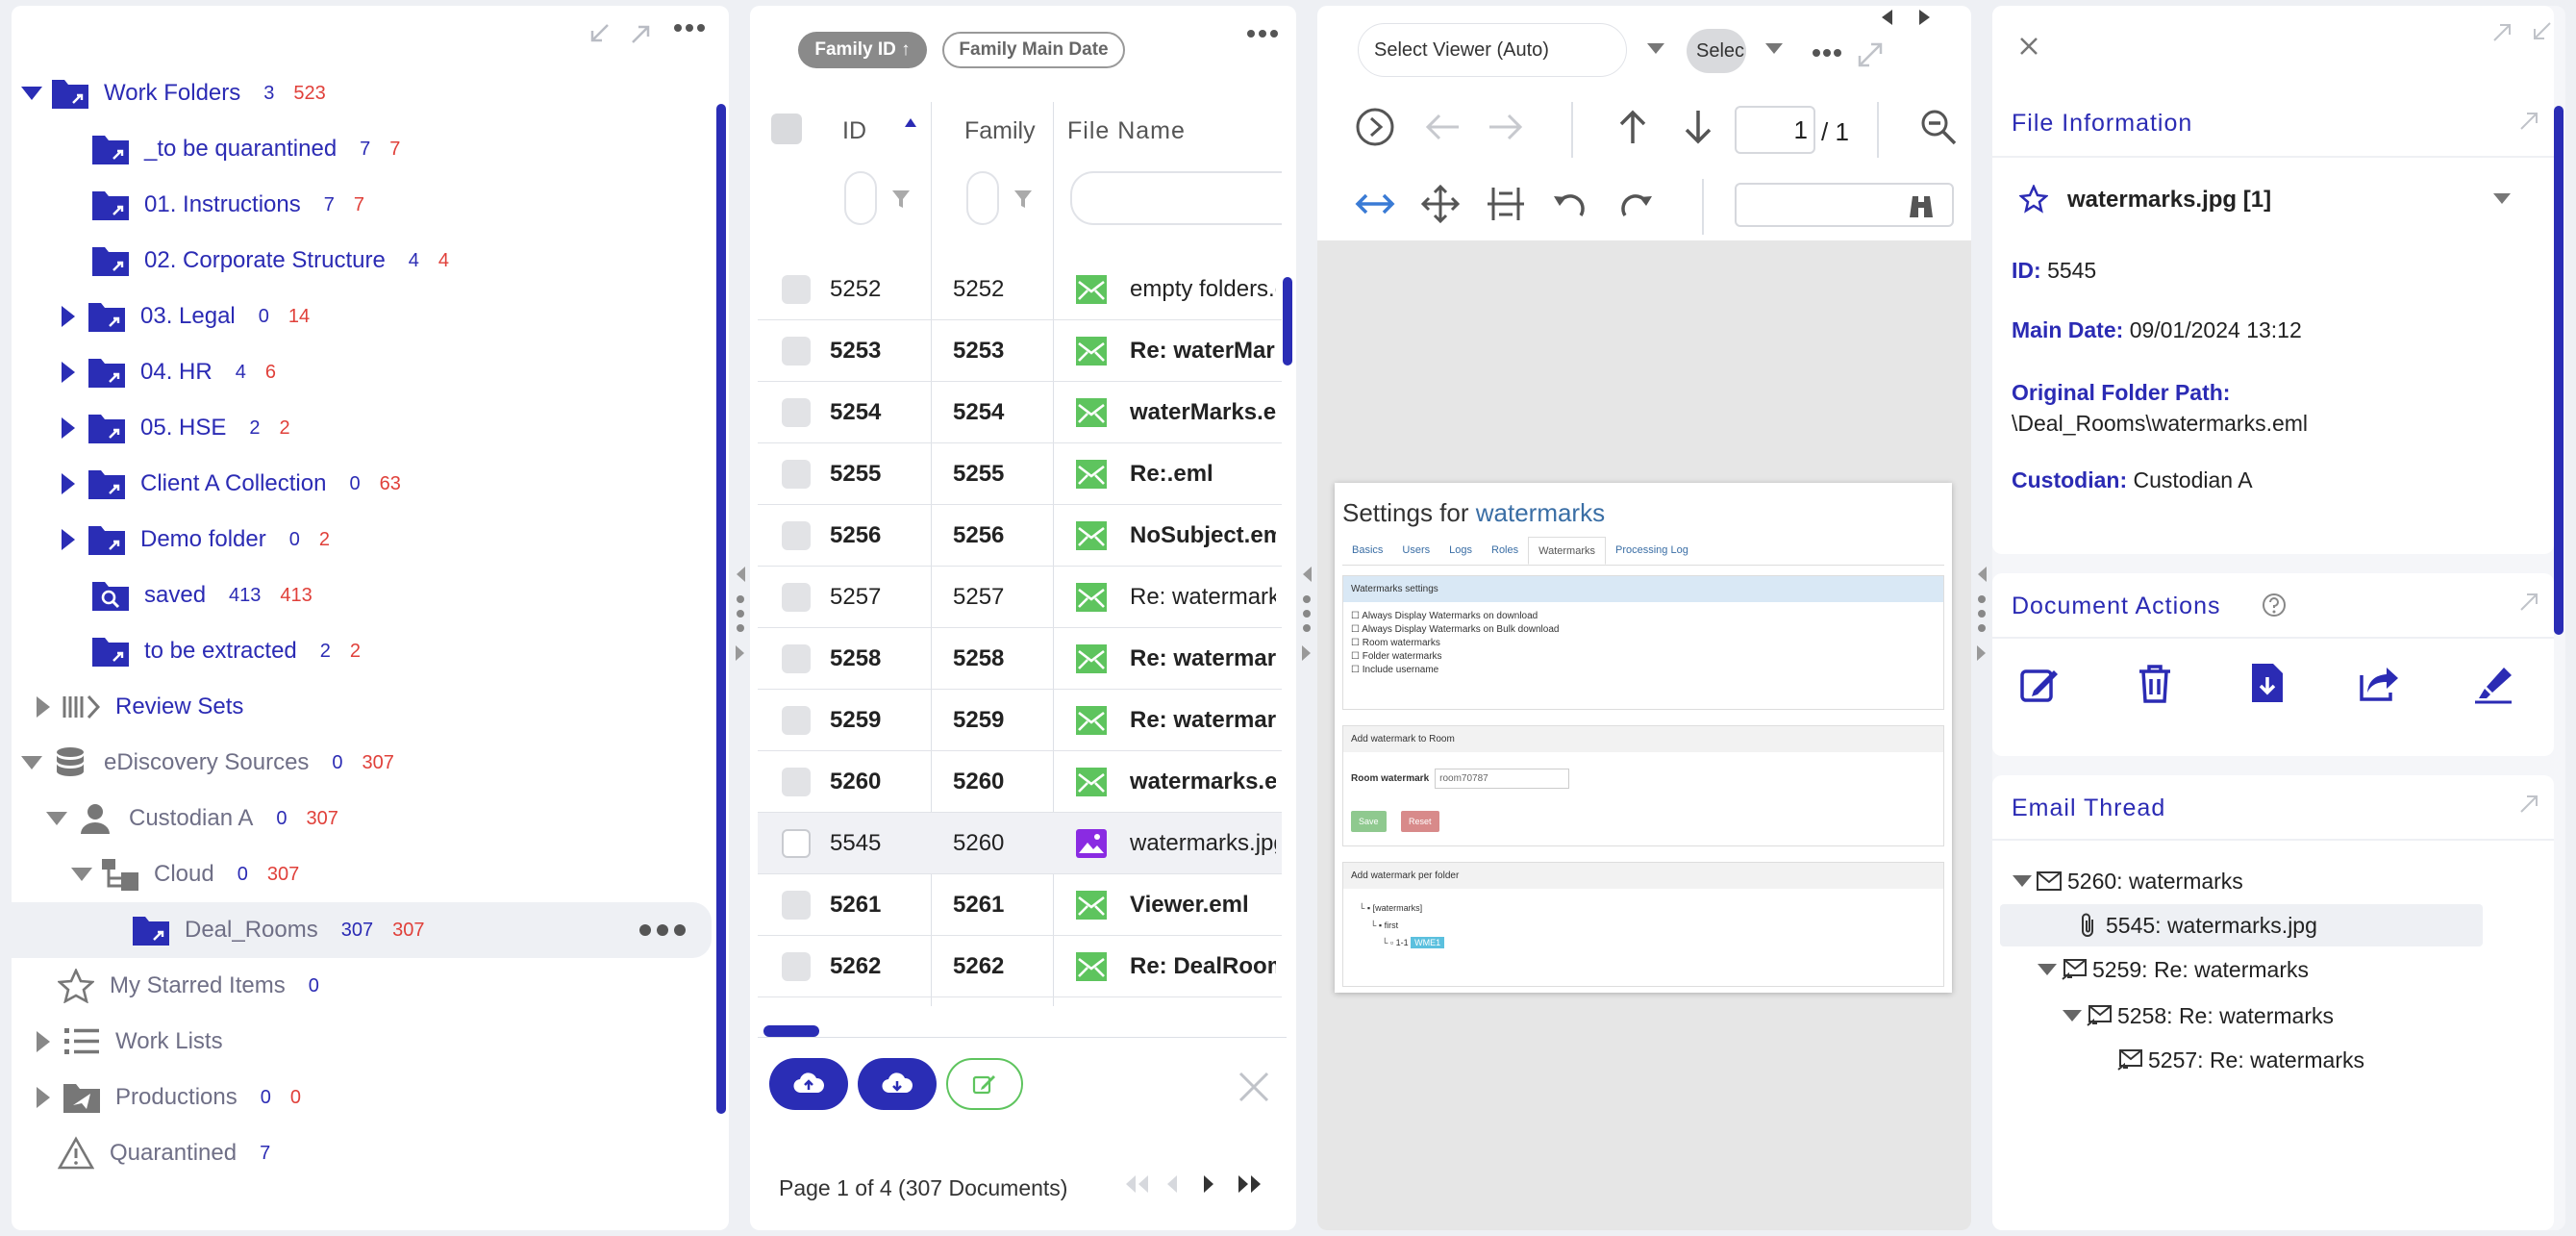 Image resolution: width=2576 pixels, height=1236 pixels. What do you see at coordinates (854, 131) in the screenshot?
I see `column-header-id: ID` at bounding box center [854, 131].